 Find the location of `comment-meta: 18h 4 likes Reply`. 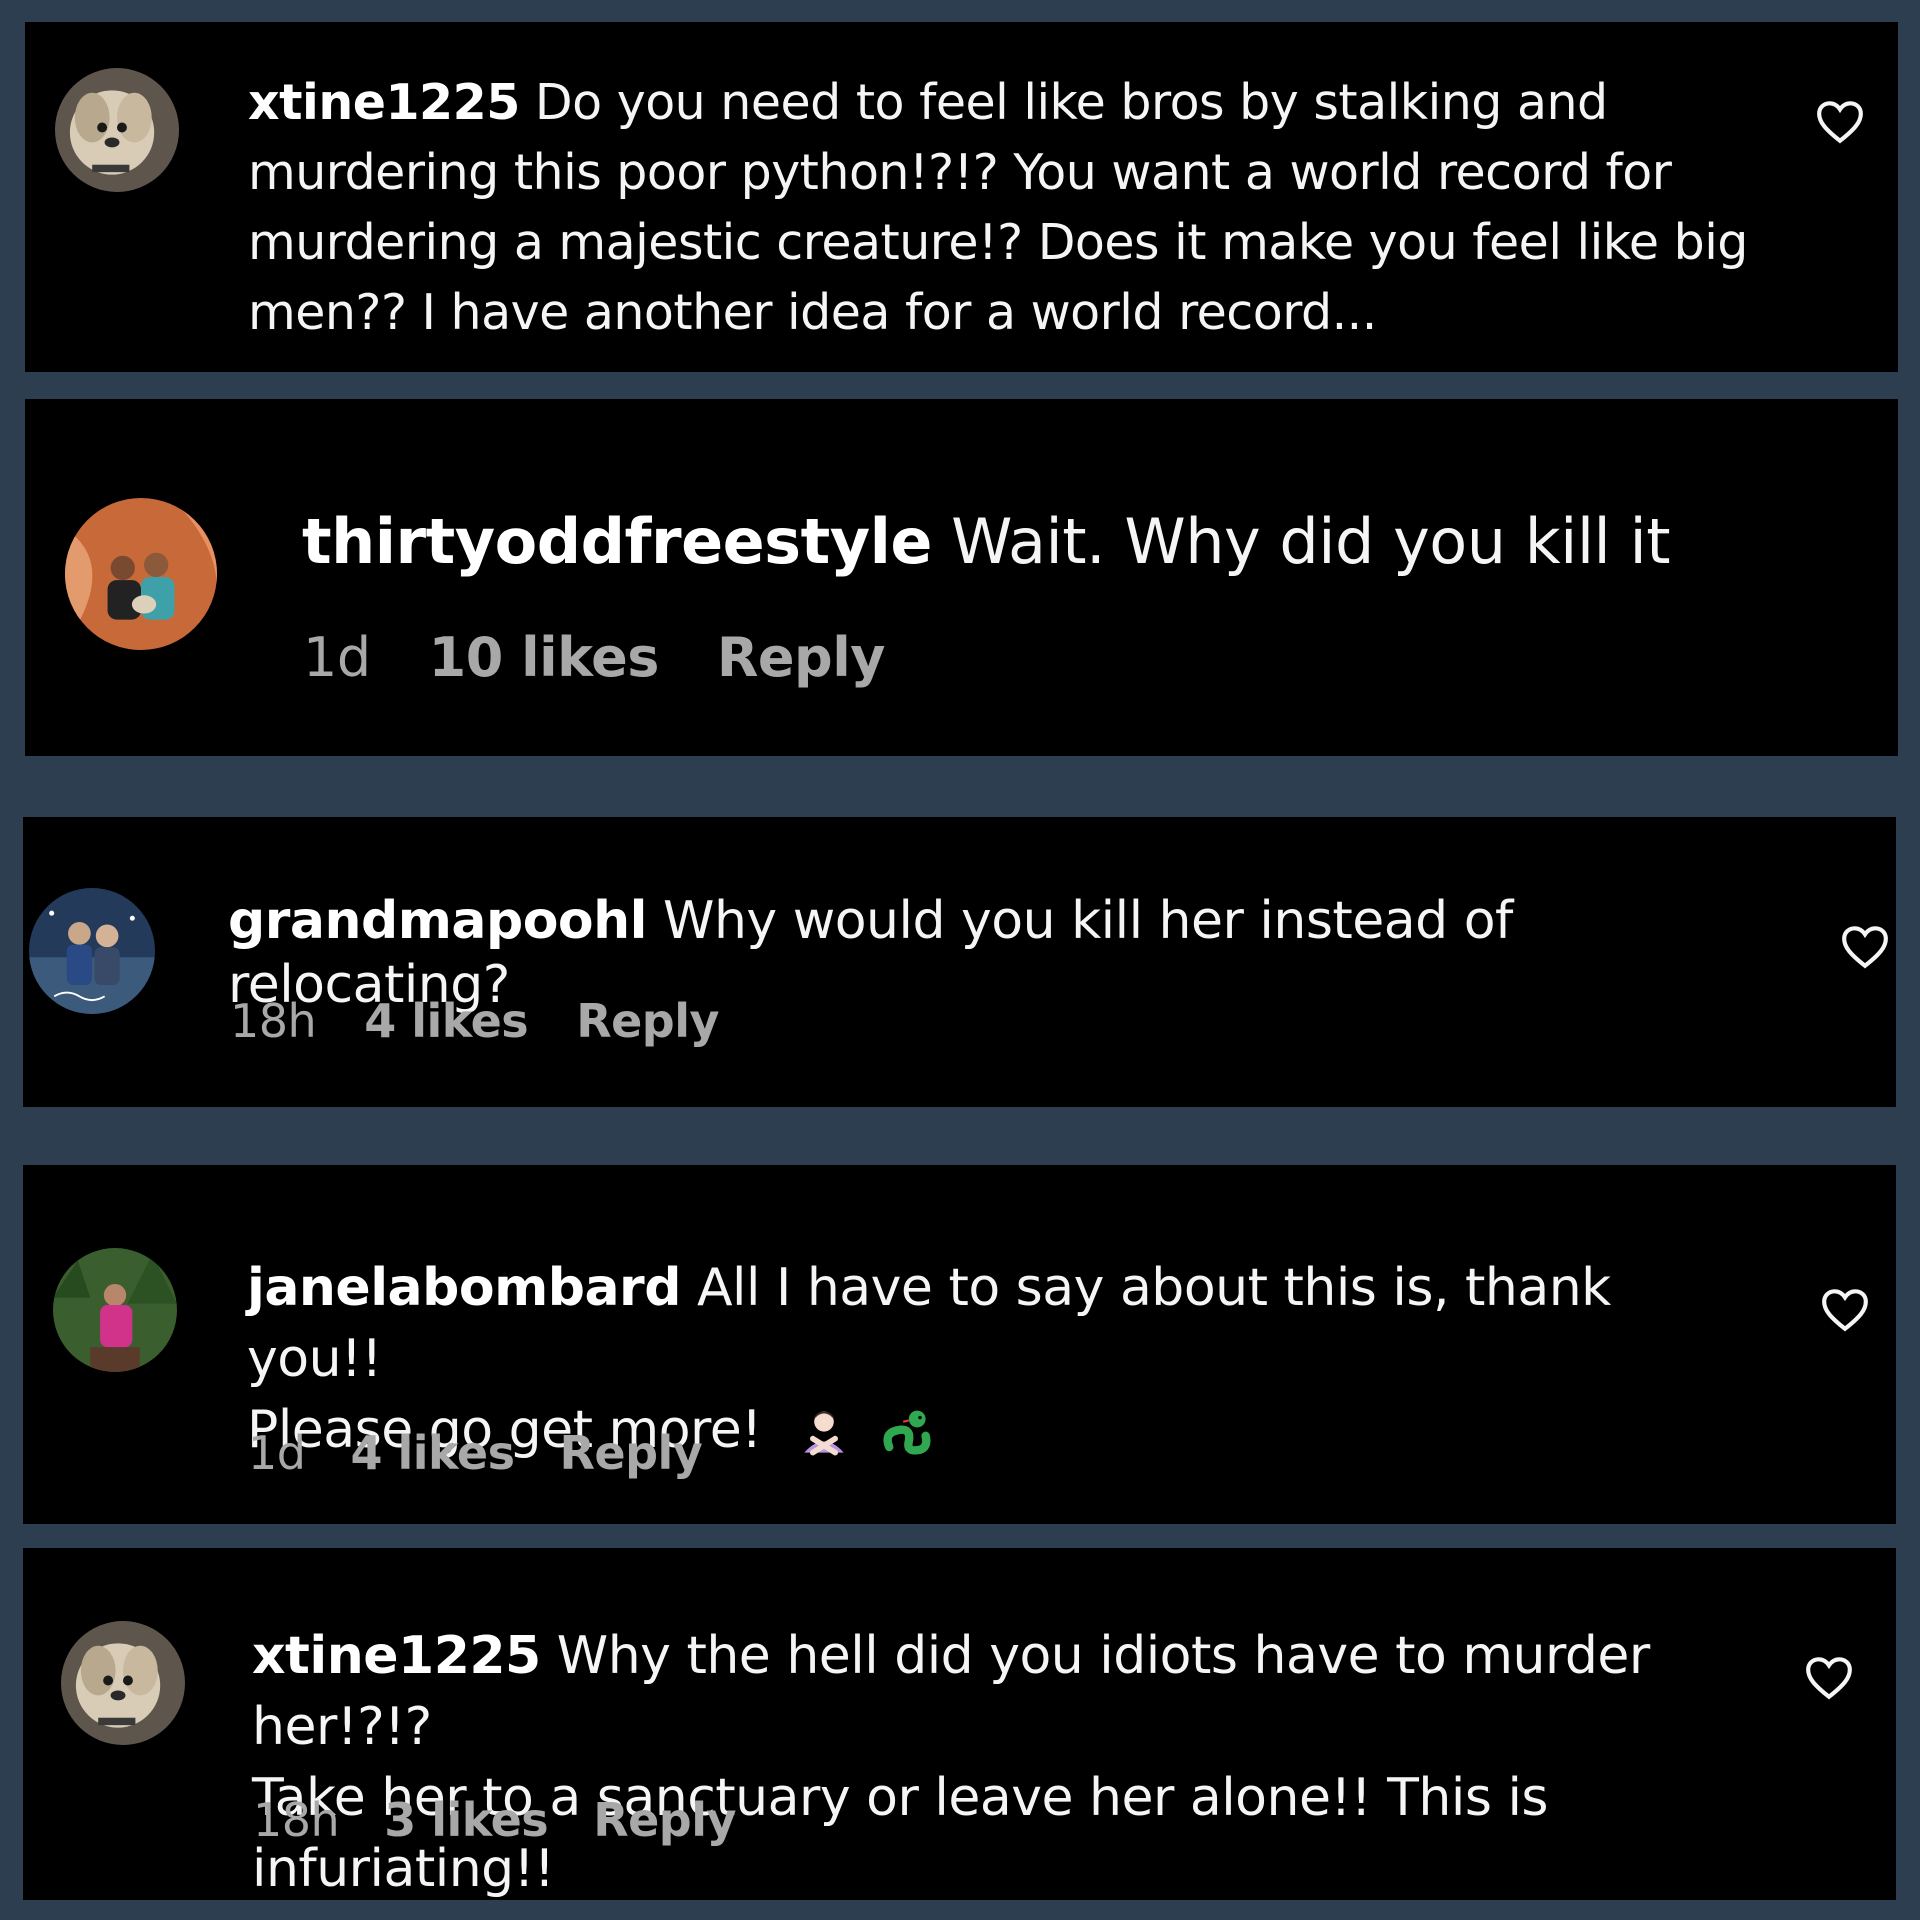

comment-meta: 18h 4 likes Reply is located at coordinates (474, 1021).